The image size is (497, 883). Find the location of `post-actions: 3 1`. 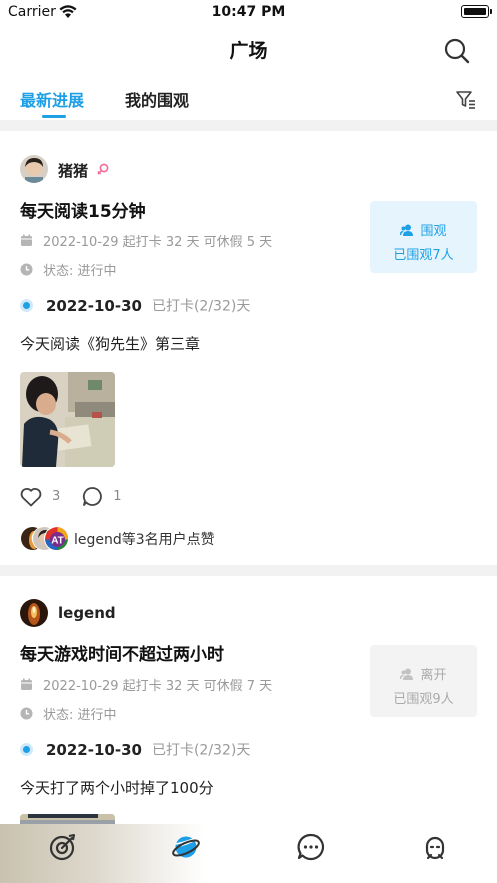

post-actions: 3 1 is located at coordinates (82, 497).